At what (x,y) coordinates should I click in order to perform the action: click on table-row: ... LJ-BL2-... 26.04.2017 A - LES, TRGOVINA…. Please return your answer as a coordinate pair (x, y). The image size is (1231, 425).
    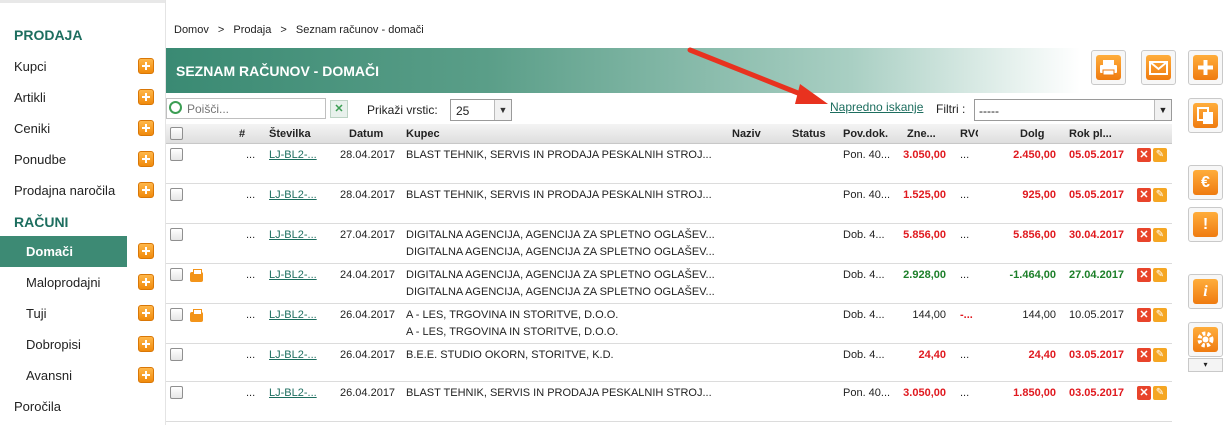
    Looking at the image, I should click on (669, 324).